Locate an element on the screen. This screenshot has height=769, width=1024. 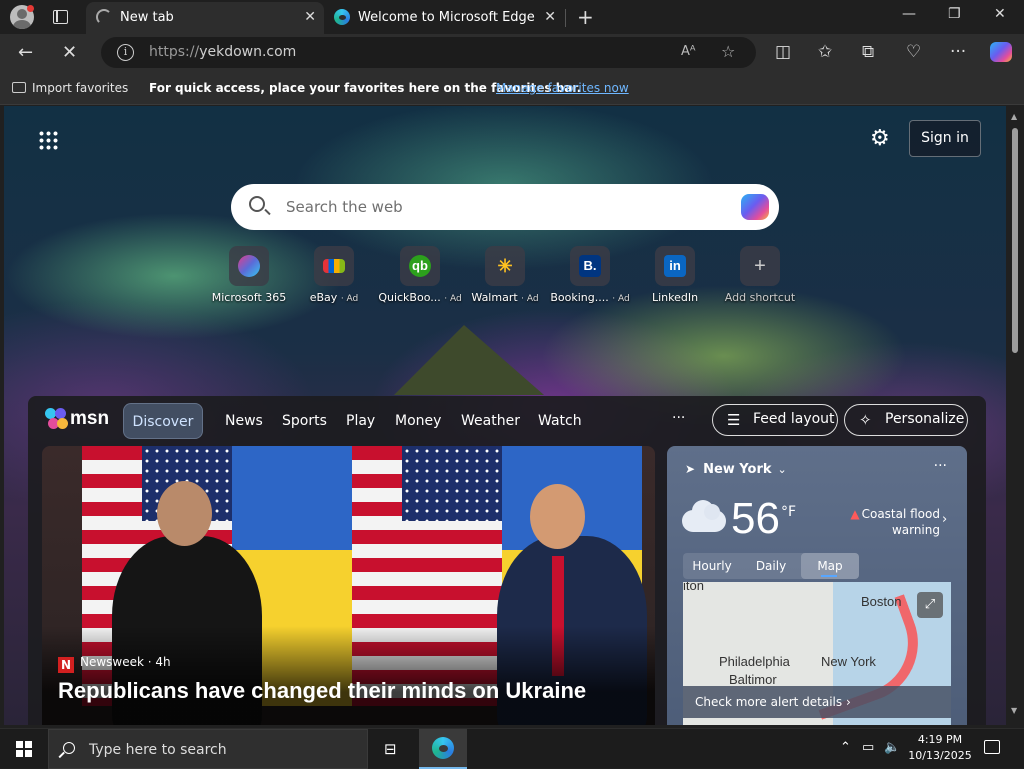
shortcut-booking: B. Booking.... · Ad is located at coordinates (590, 275).